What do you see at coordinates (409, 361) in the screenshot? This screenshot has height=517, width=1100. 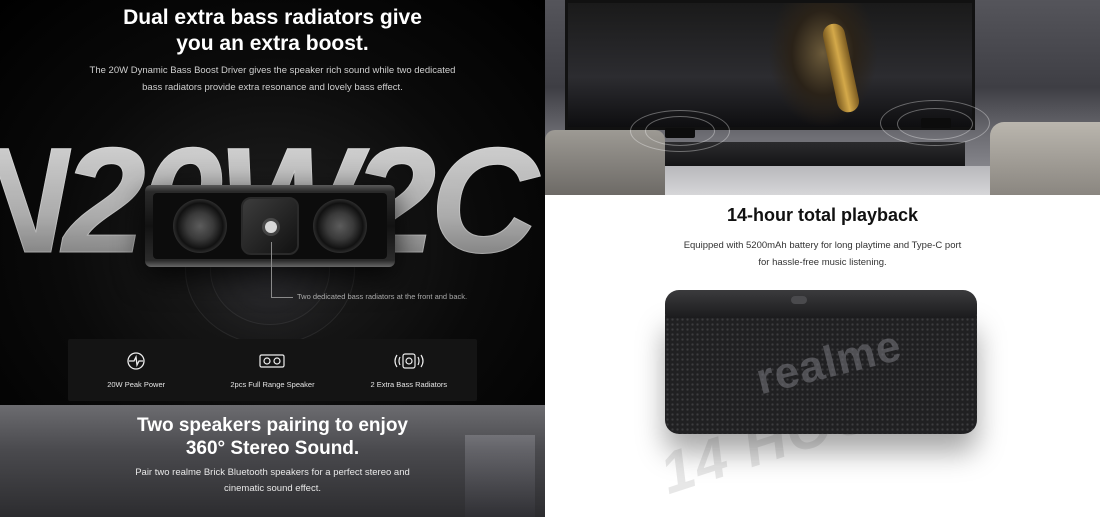 I see `bass-radiator-icon` at bounding box center [409, 361].